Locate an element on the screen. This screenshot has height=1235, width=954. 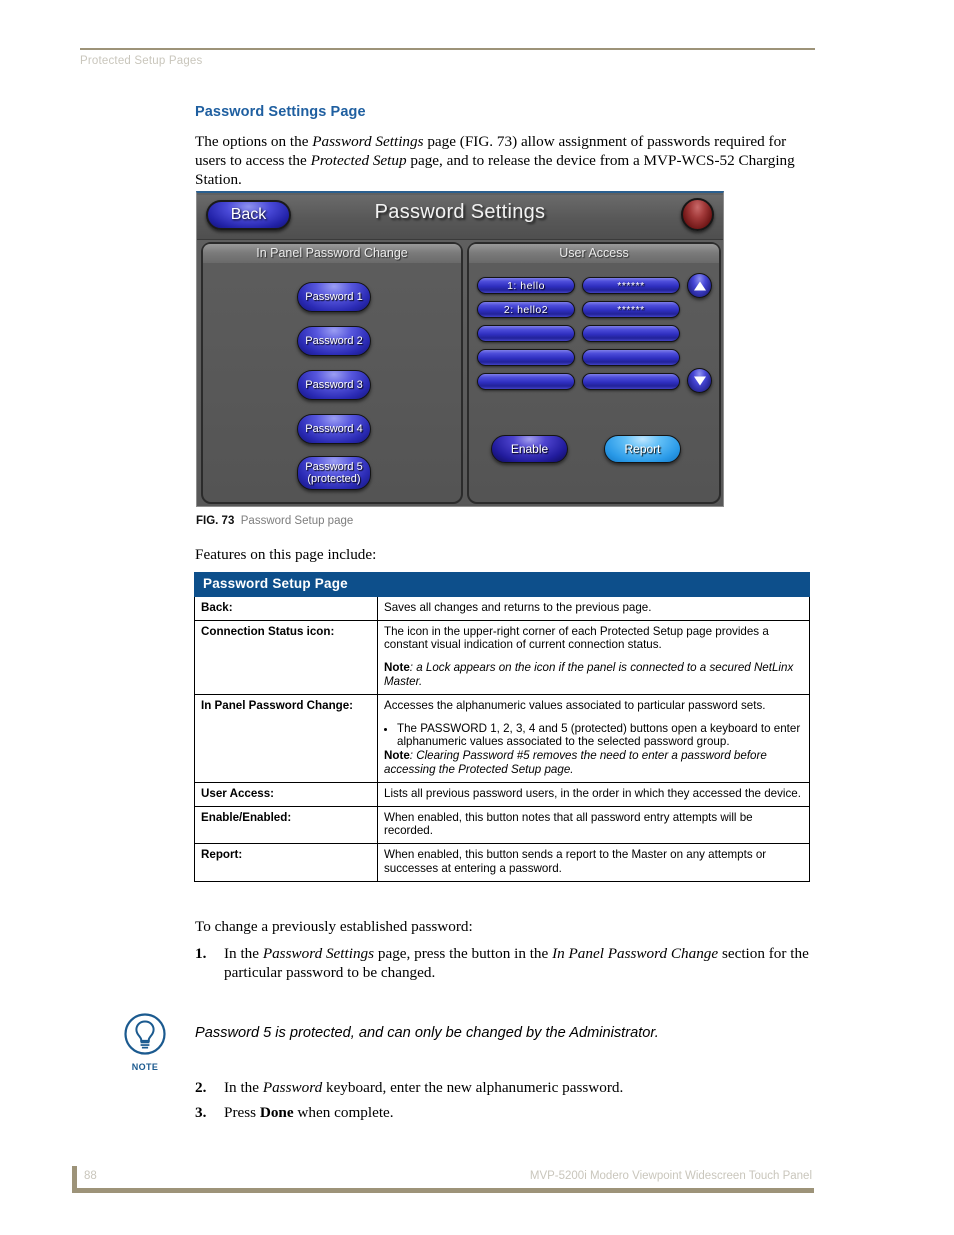
password-1-button: Password 1 is located at coordinates (334, 297).